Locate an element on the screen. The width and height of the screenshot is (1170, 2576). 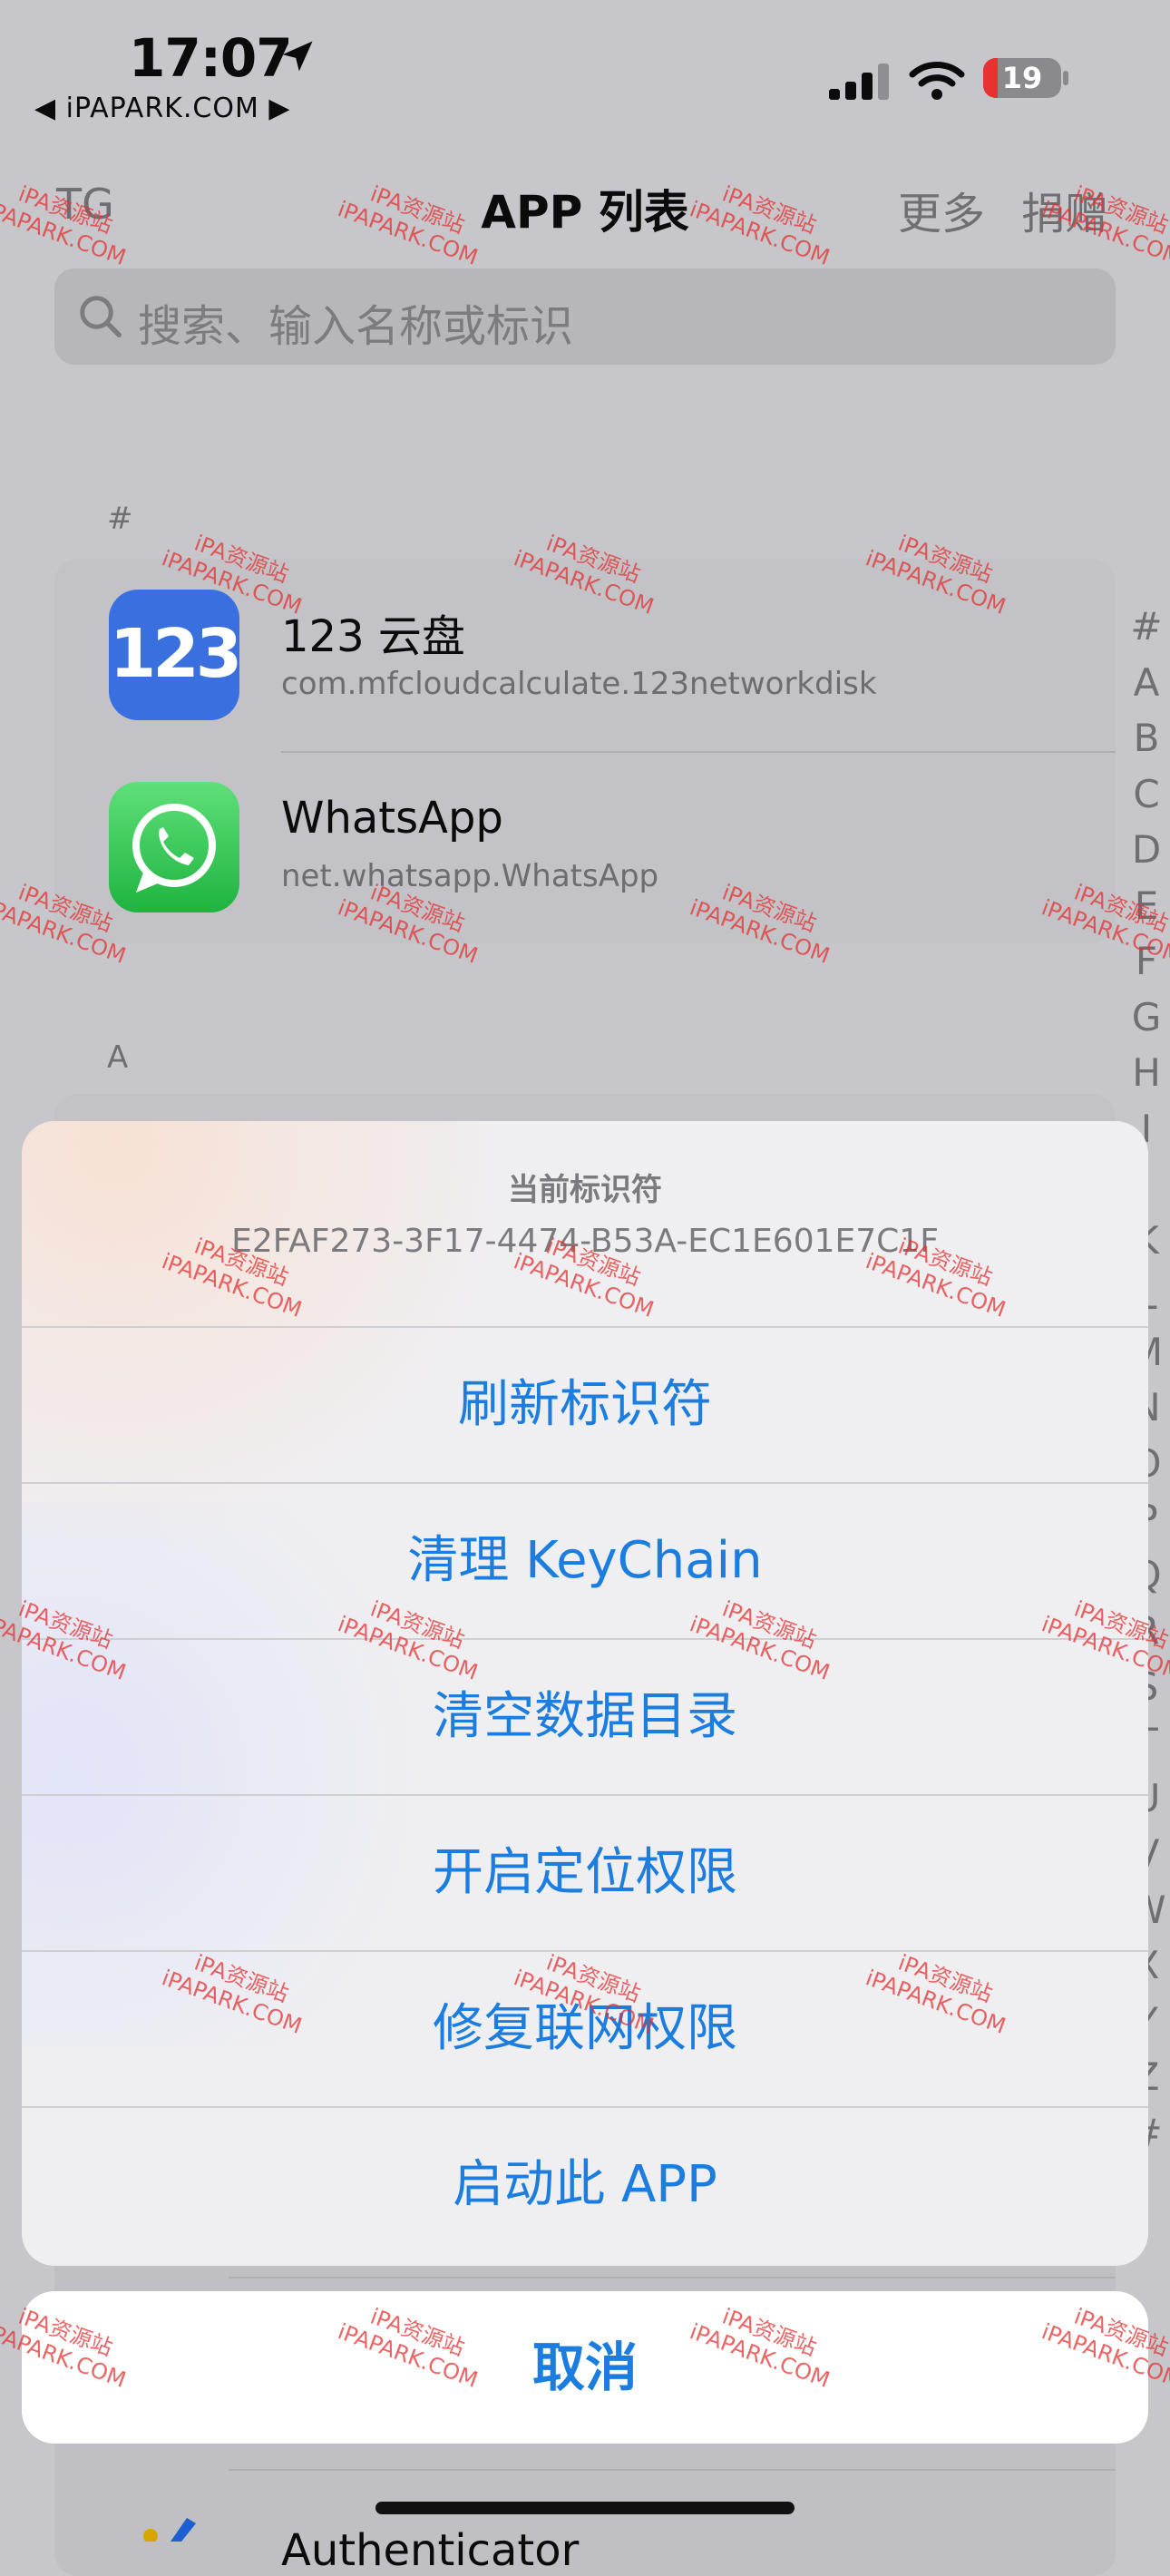
clear-data-directory-button: 清空数据目录 is located at coordinates (585, 1716).